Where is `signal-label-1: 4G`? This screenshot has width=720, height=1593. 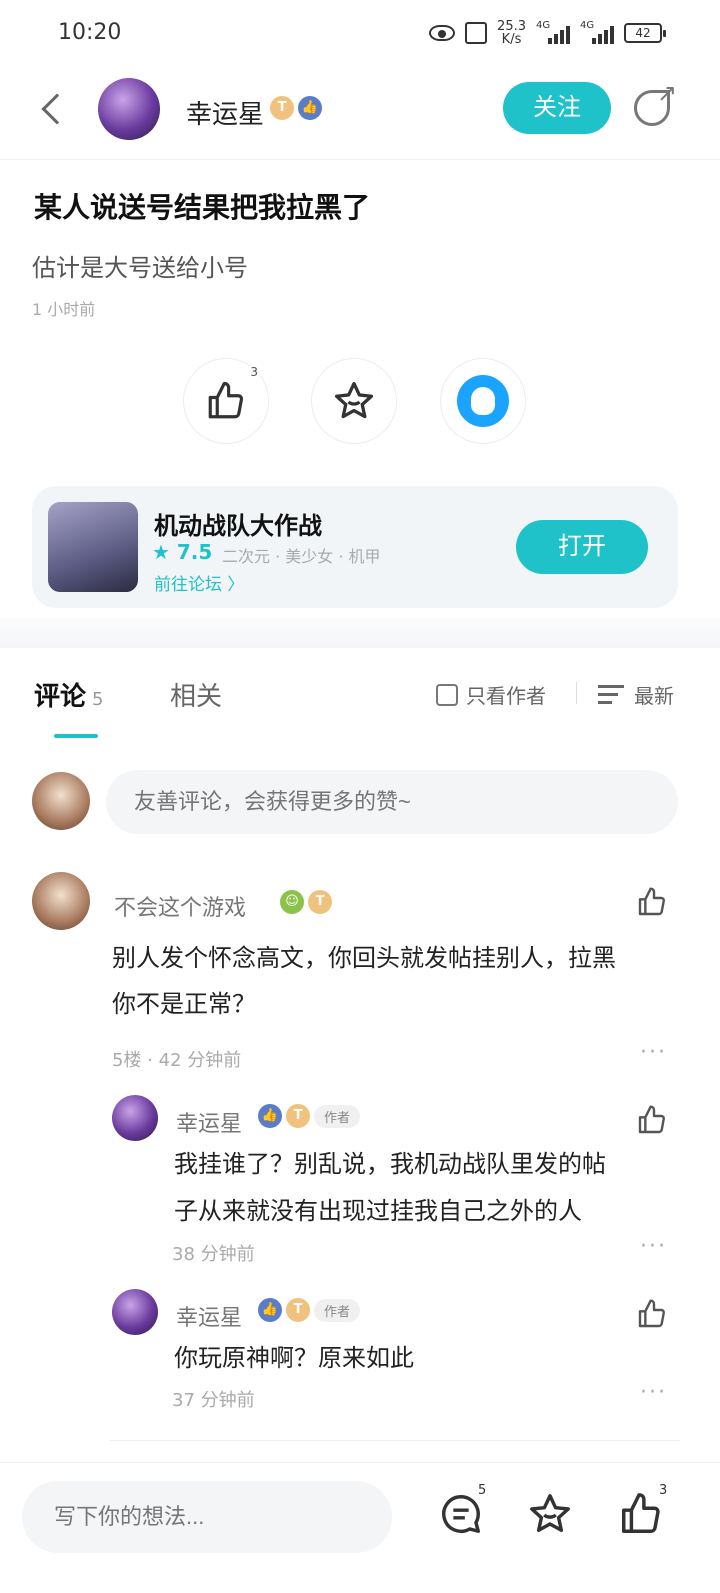 signal-label-1: 4G is located at coordinates (543, 25).